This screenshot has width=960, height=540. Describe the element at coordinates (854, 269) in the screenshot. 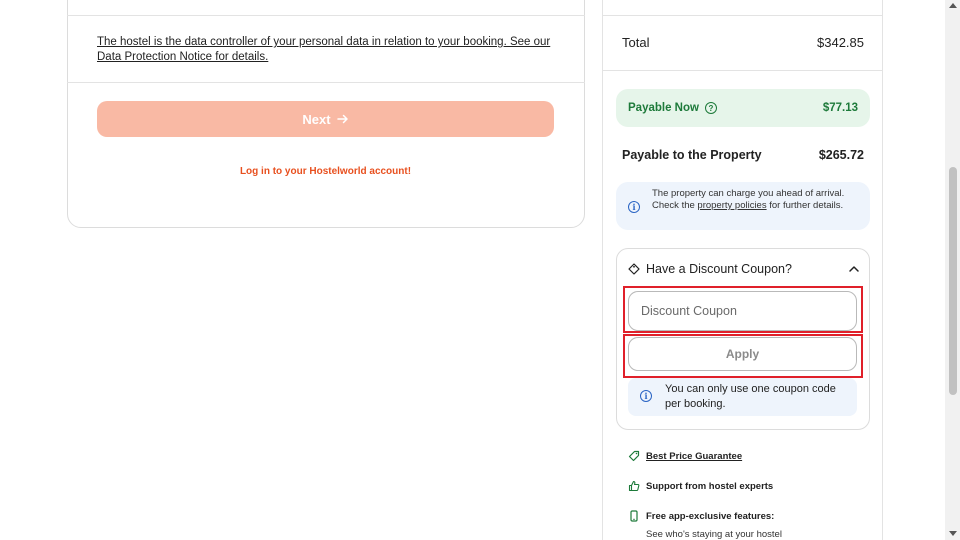

I see `chevron-up-icon` at that location.